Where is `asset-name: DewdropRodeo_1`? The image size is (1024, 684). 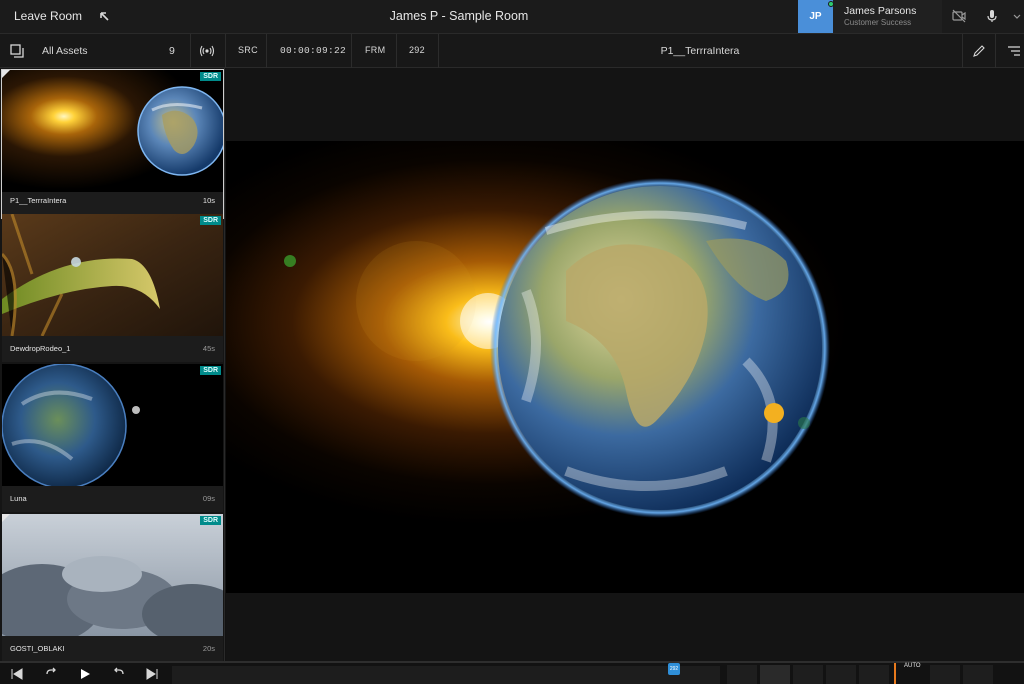 asset-name: DewdropRodeo_1 is located at coordinates (40, 348).